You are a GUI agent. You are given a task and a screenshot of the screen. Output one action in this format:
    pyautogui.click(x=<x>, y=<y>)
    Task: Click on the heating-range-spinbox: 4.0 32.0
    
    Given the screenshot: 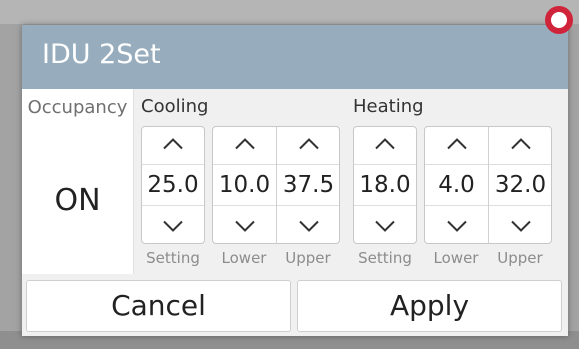 What is the action you would take?
    pyautogui.click(x=488, y=185)
    